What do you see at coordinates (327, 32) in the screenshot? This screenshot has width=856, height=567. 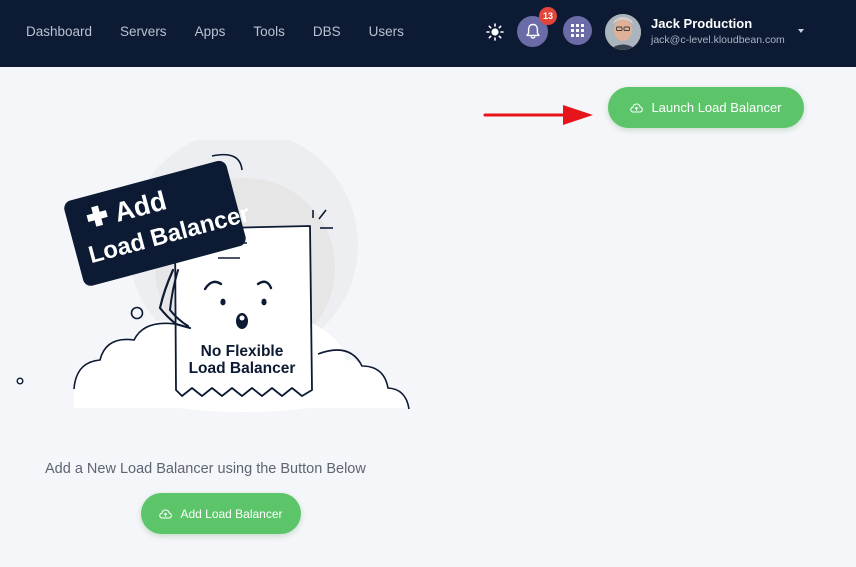 I see `nav-item-dbs: DBS` at bounding box center [327, 32].